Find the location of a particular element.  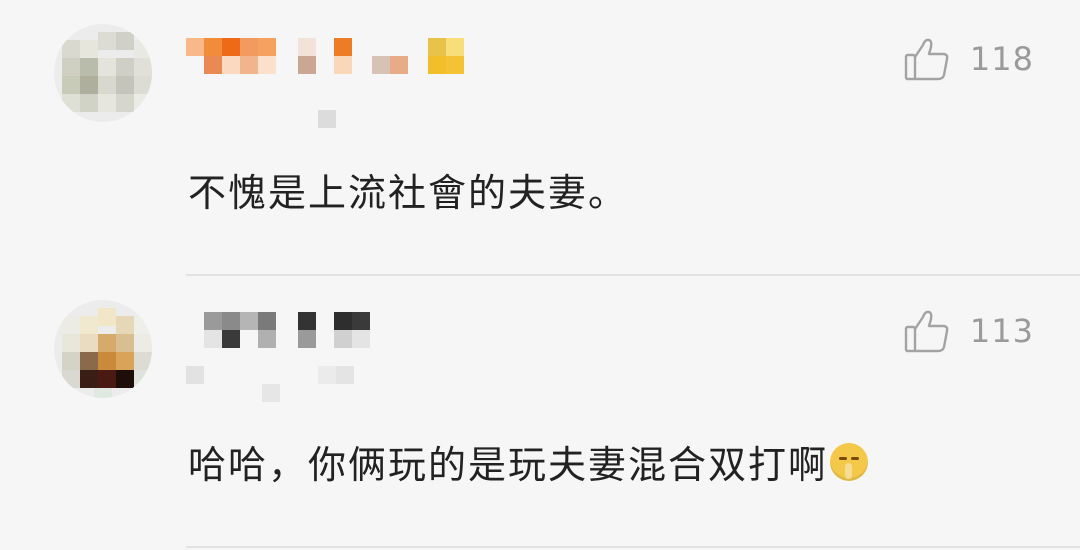

like-count: 113 is located at coordinates (1001, 331).